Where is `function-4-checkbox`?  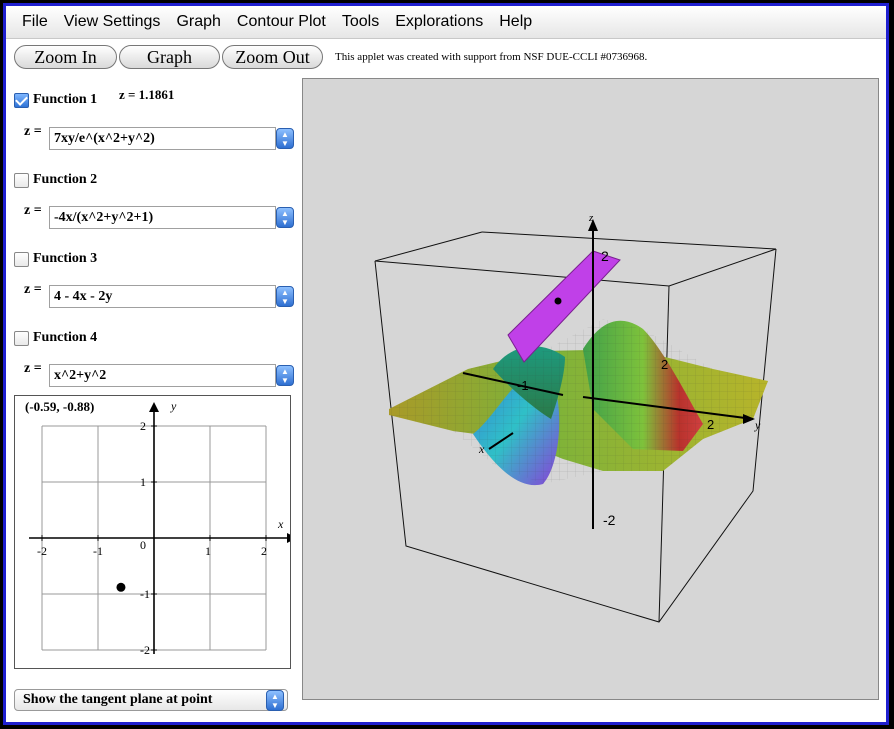
function-4-checkbox is located at coordinates (21, 338).